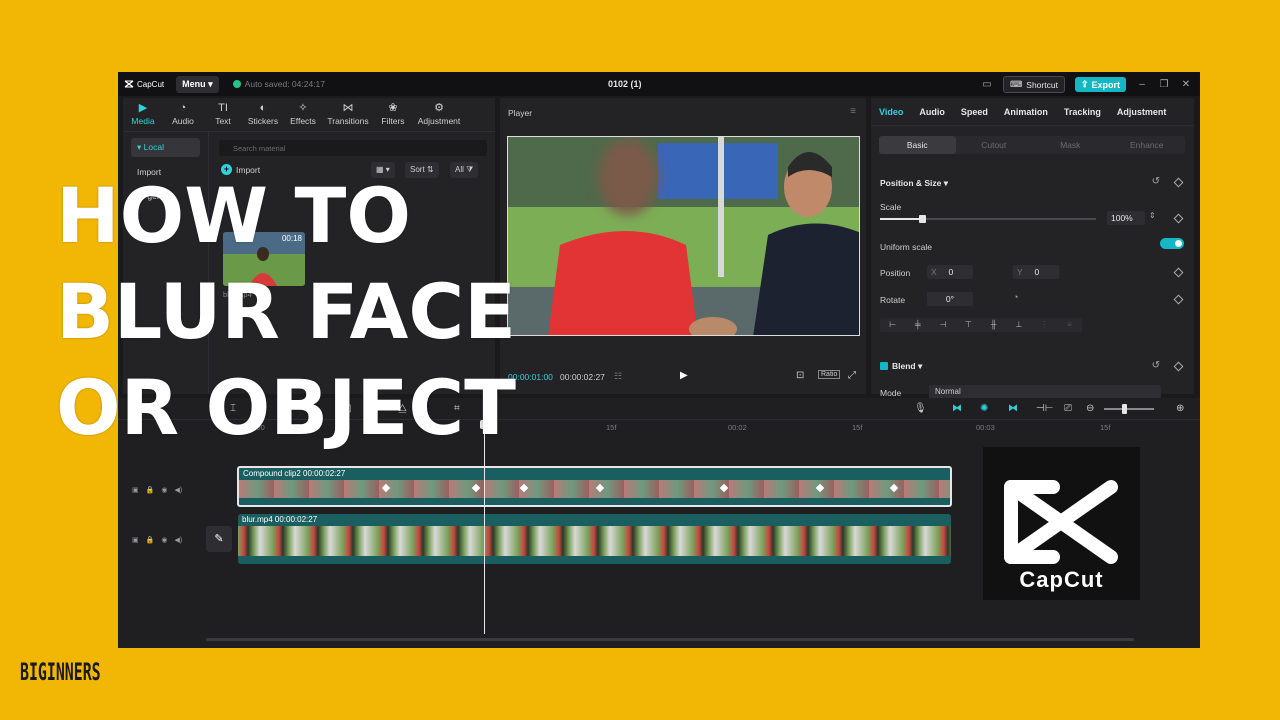 The width and height of the screenshot is (1280, 720). What do you see at coordinates (1156, 365) in the screenshot?
I see `blend-reset-icon: ↺` at bounding box center [1156, 365].